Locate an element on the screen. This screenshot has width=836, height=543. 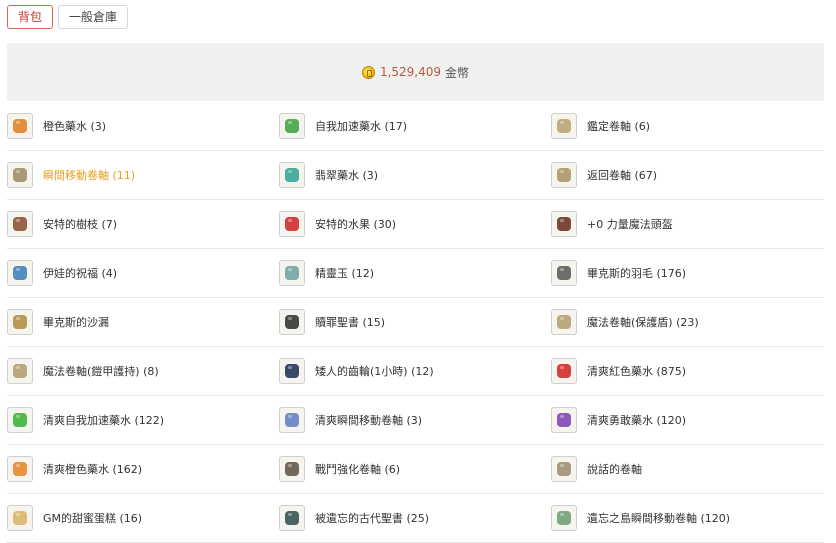
inventory-item: 戰鬥強化卷軸 (6) is located at coordinates (415, 469).